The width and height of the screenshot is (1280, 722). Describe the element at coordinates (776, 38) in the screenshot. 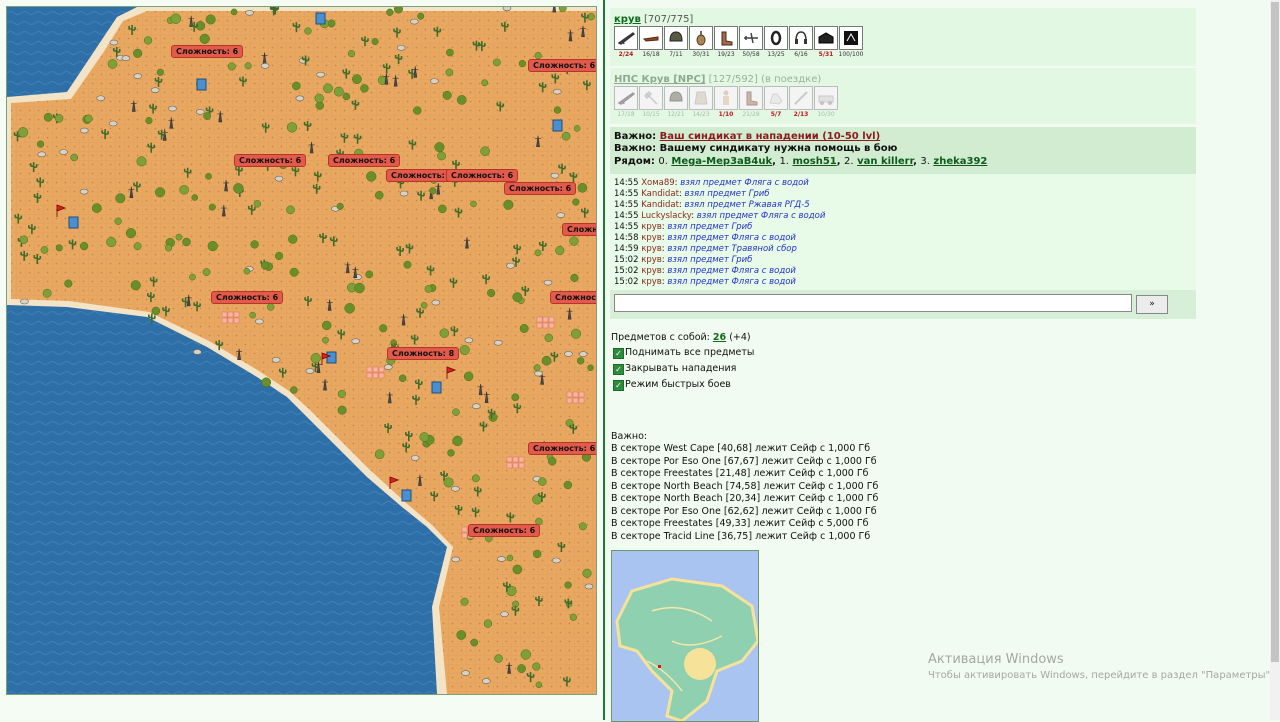

I see `ring-icon` at that location.